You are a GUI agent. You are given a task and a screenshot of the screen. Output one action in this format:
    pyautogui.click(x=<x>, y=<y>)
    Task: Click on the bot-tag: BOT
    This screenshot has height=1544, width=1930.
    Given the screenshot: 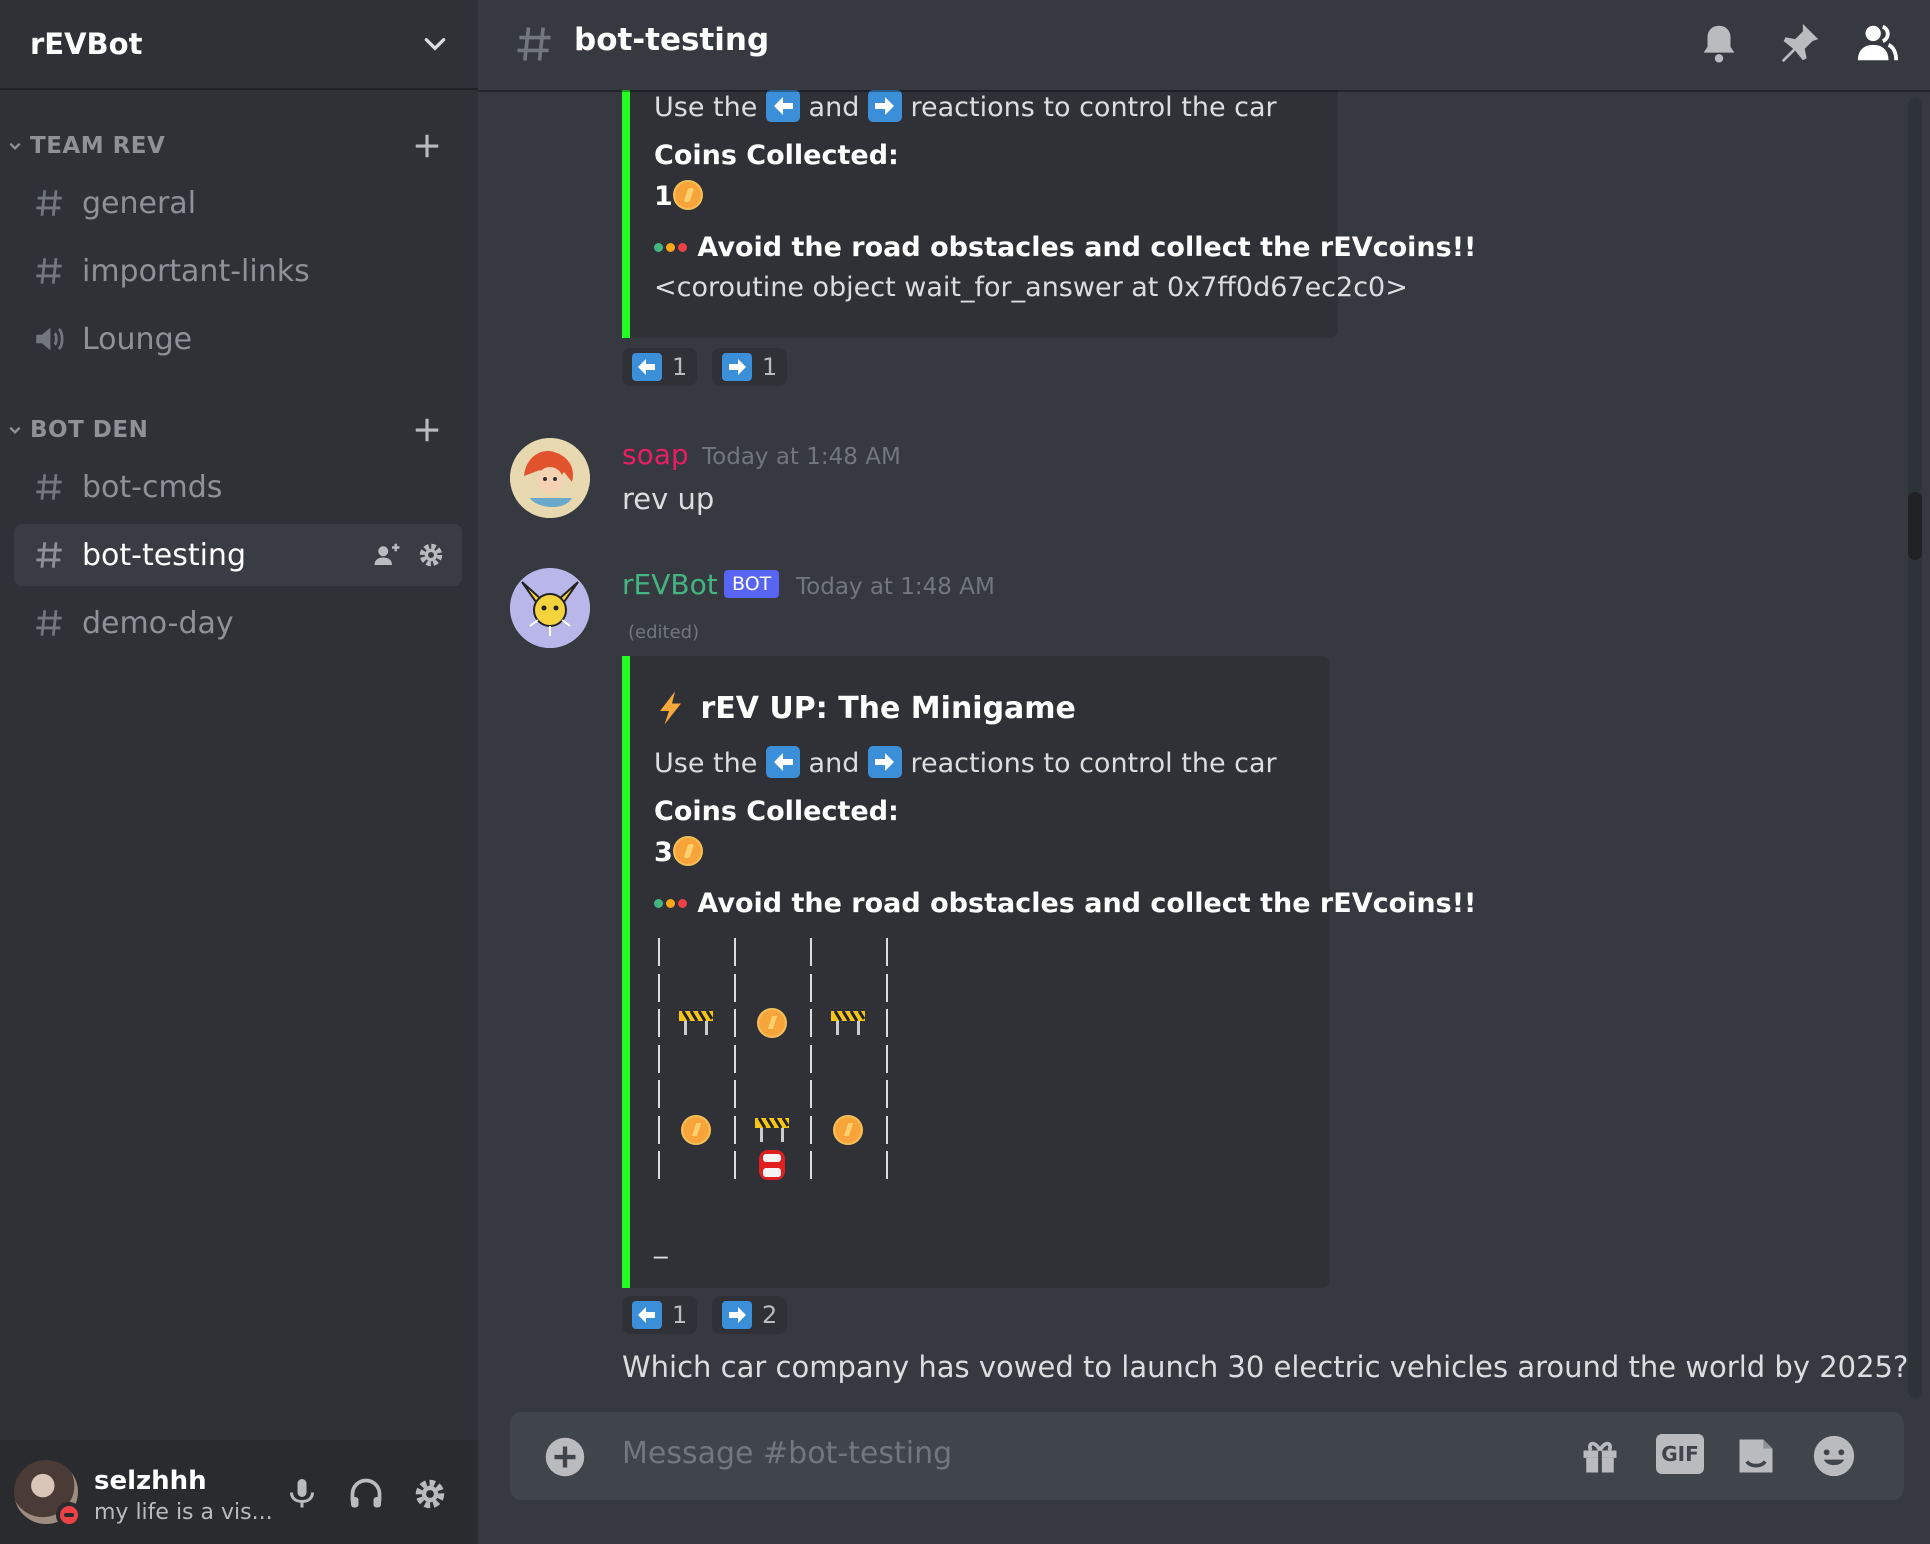 What is the action you would take?
    pyautogui.click(x=752, y=584)
    